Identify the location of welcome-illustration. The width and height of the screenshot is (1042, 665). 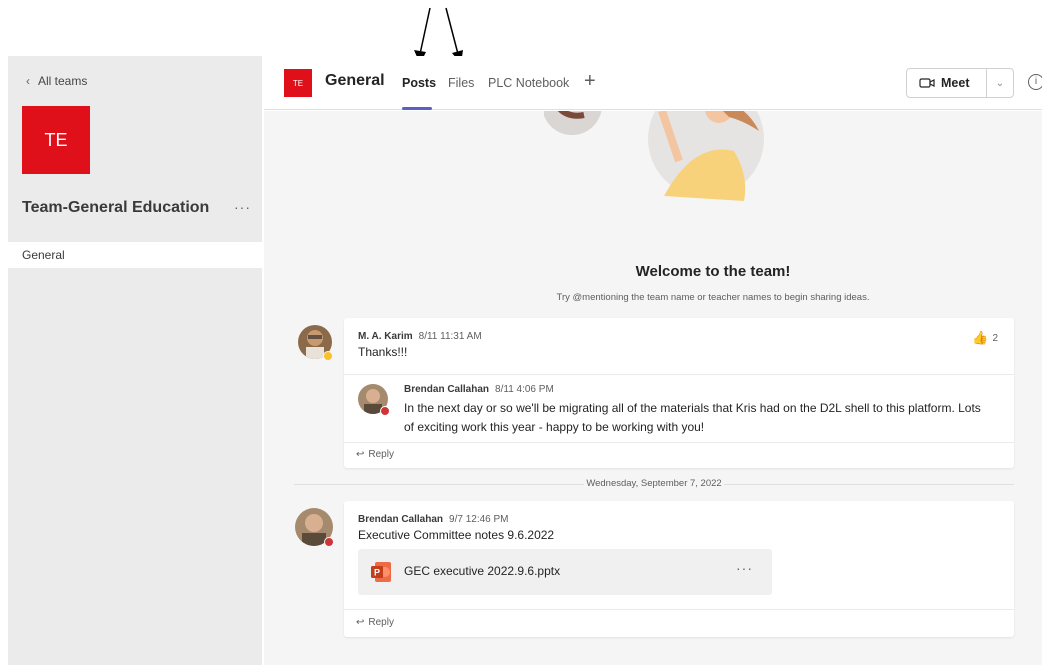
(654, 156).